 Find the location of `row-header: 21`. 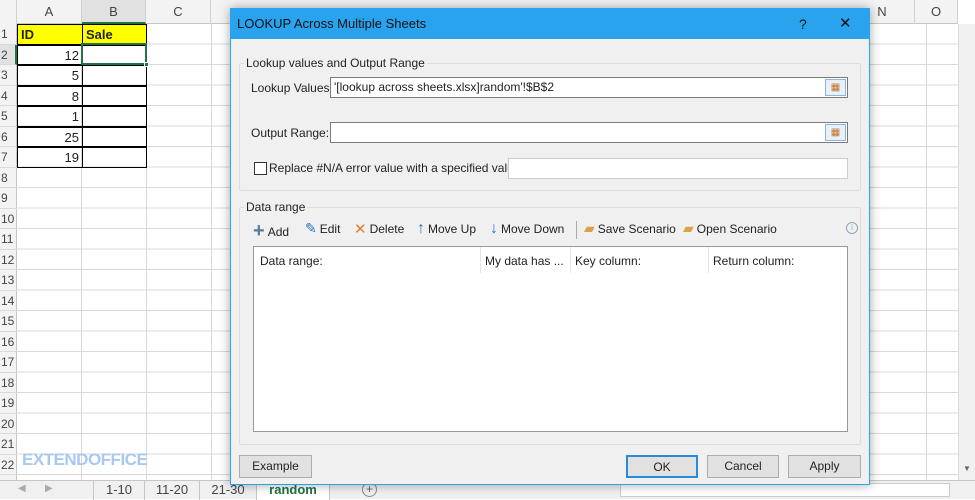

row-header: 21 is located at coordinates (8, 444).